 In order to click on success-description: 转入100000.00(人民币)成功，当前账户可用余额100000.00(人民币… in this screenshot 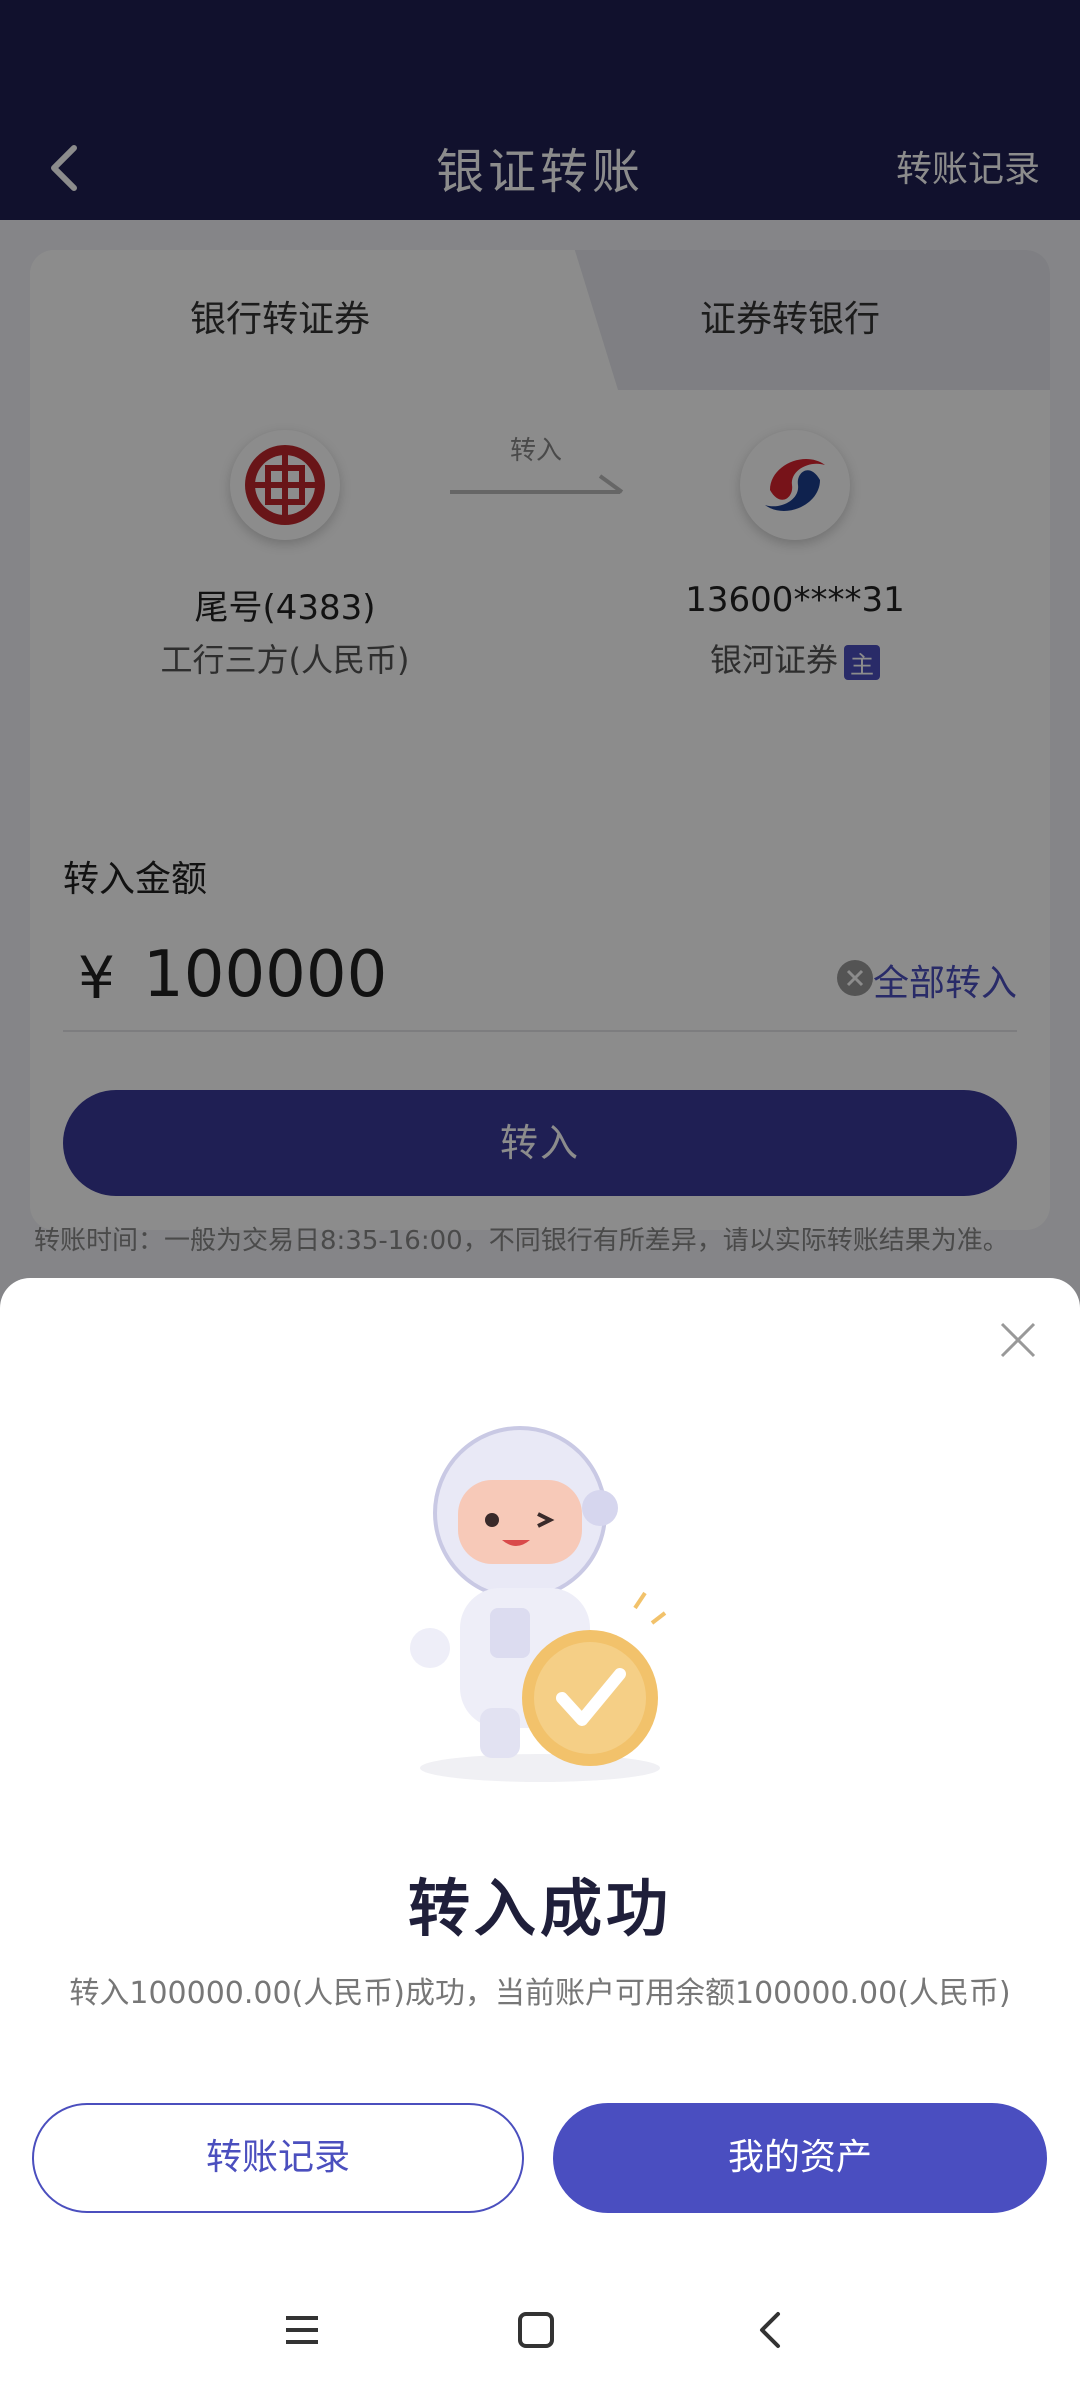, I will do `click(540, 1993)`.